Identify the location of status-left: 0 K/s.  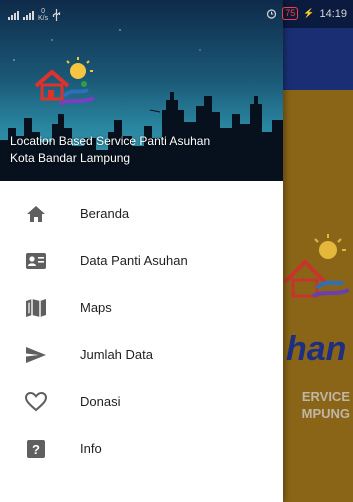
(34, 15).